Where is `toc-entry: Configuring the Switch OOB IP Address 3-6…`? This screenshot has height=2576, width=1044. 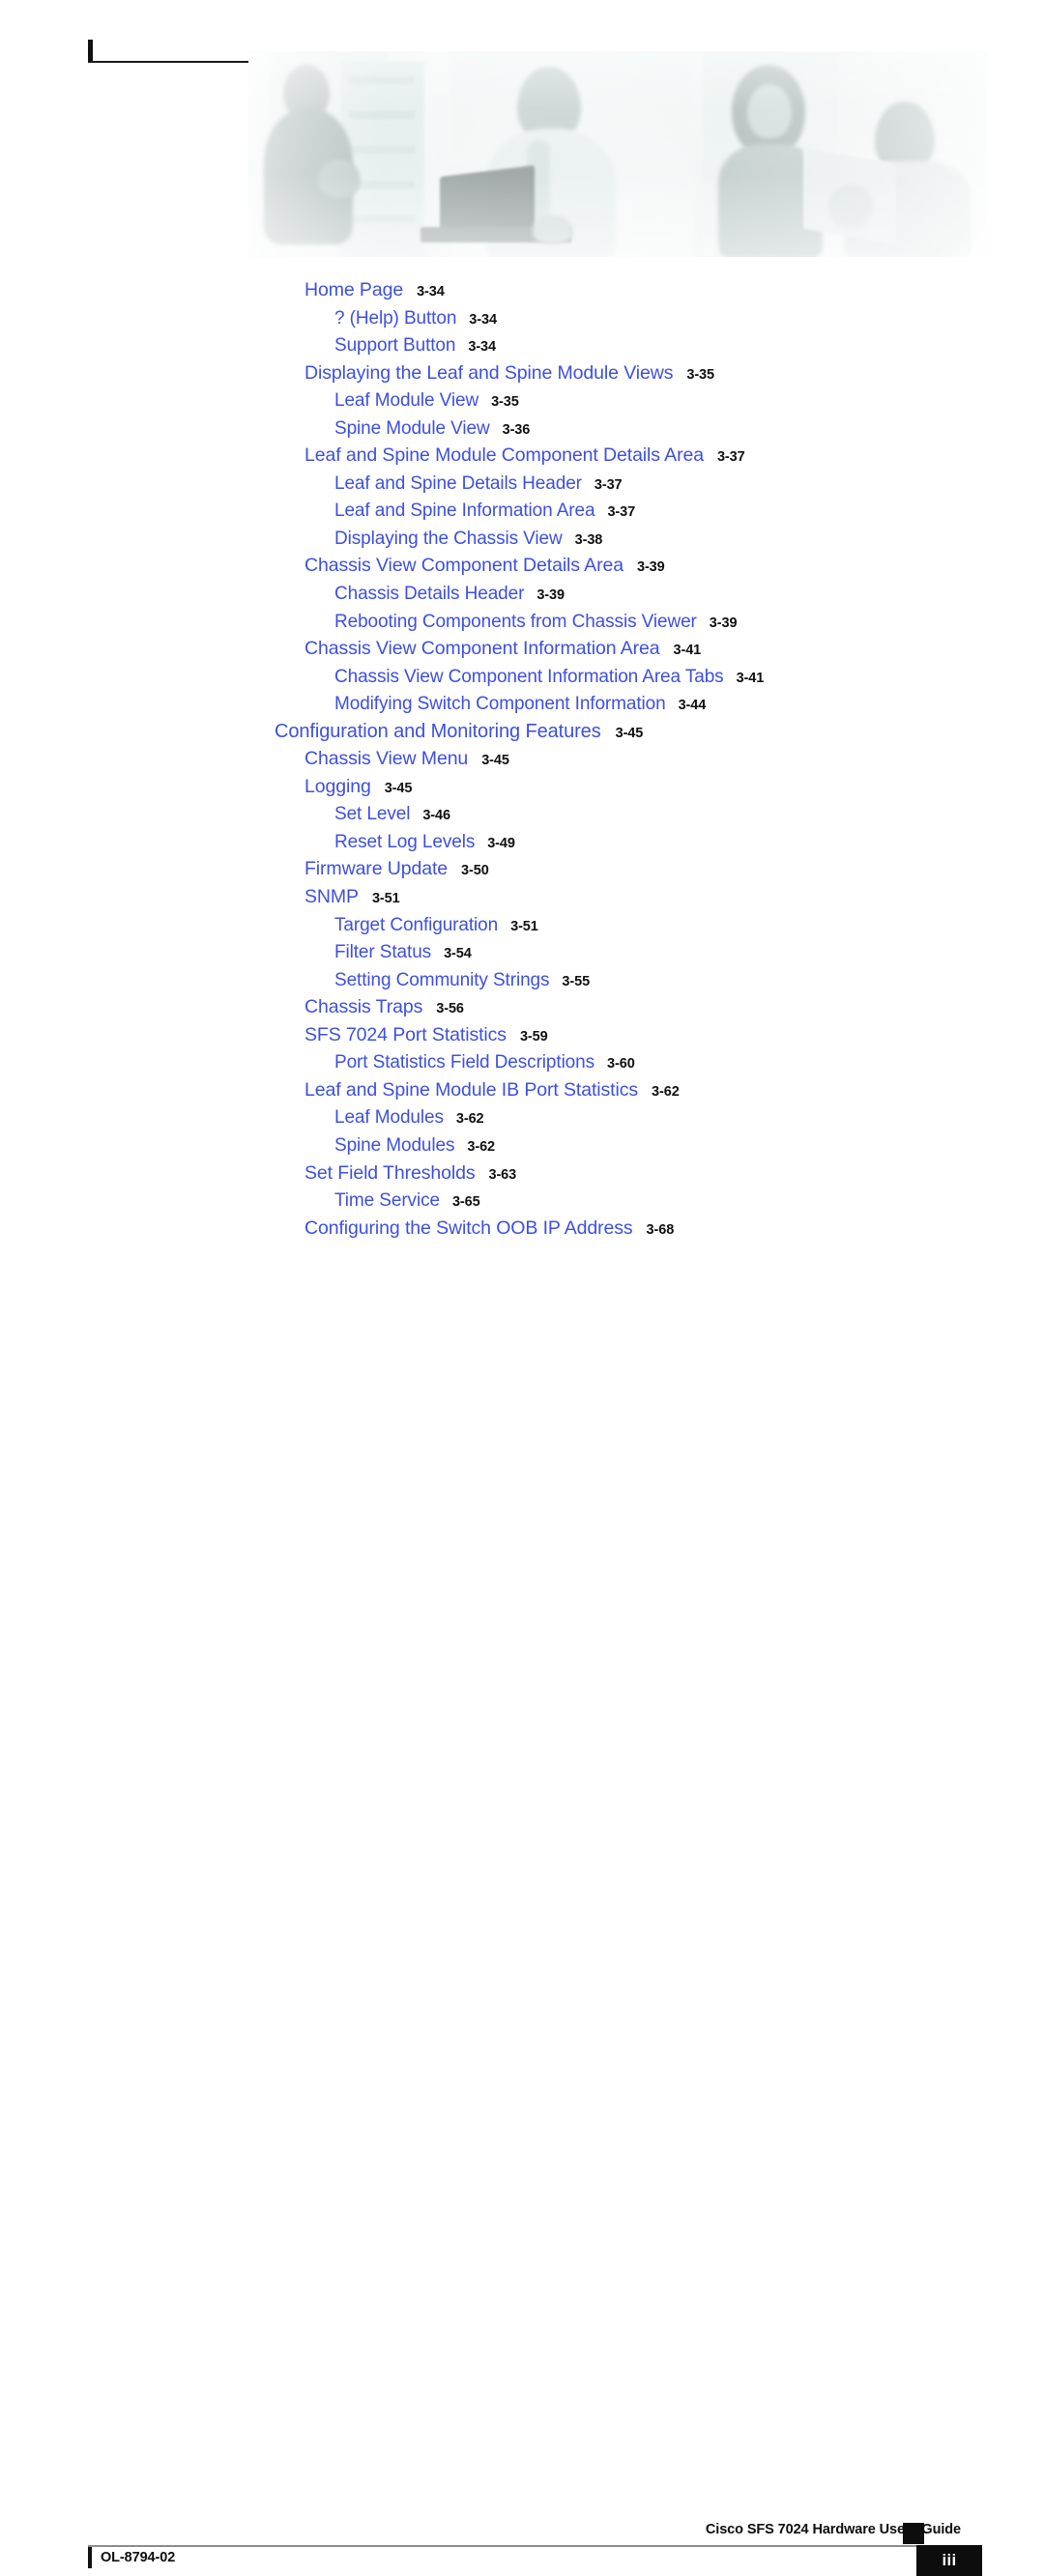
toc-entry: Configuring the Switch OOB IP Address 3-6… is located at coordinates (522, 1229).